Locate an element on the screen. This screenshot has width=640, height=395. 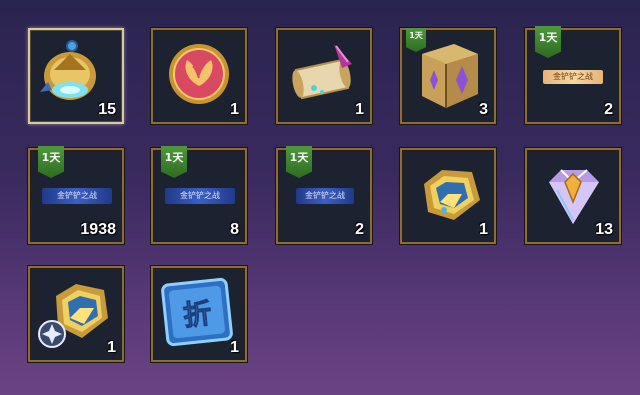
discount-symbol: 折 is located at coordinates (197, 315).